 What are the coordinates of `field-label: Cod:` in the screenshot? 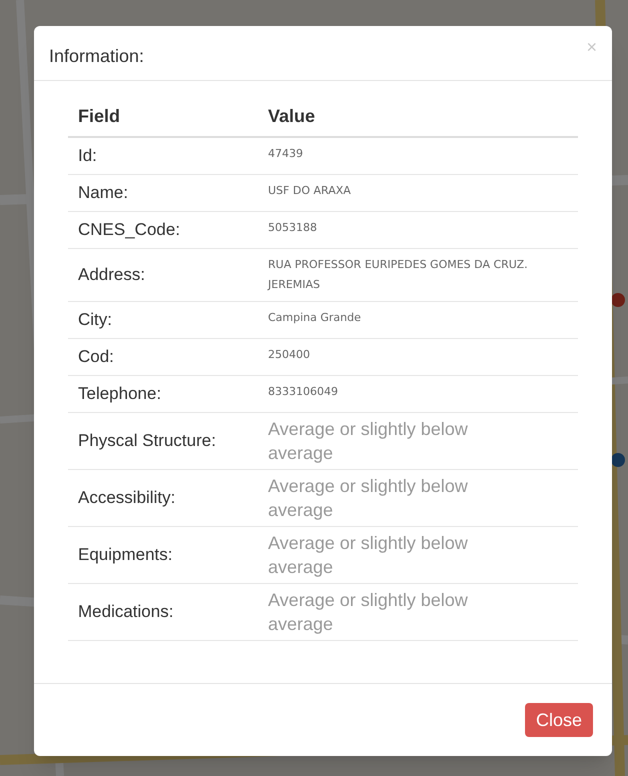 It's located at (96, 356).